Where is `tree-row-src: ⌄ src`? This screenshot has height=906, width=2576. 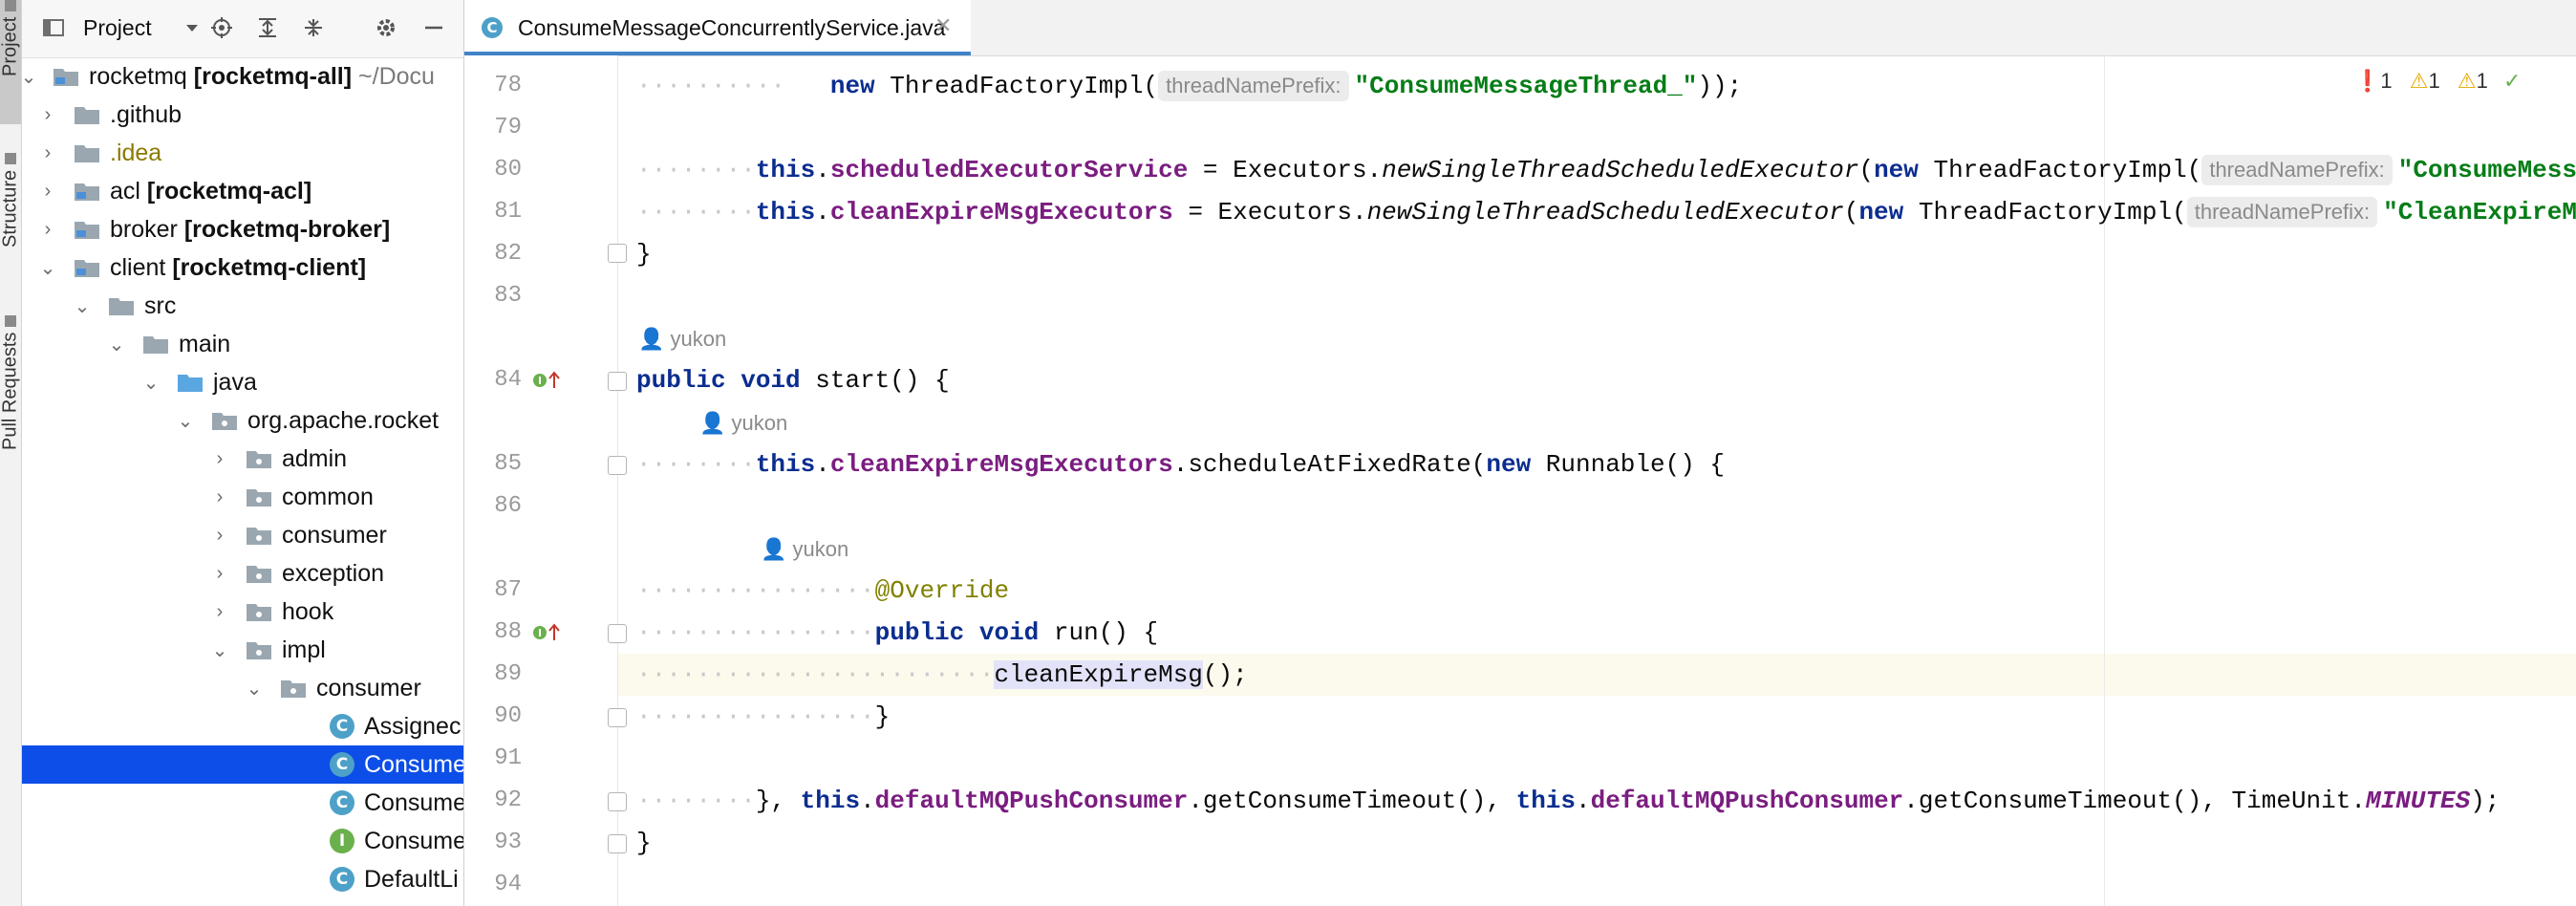
tree-row-src: ⌄ src is located at coordinates (242, 306).